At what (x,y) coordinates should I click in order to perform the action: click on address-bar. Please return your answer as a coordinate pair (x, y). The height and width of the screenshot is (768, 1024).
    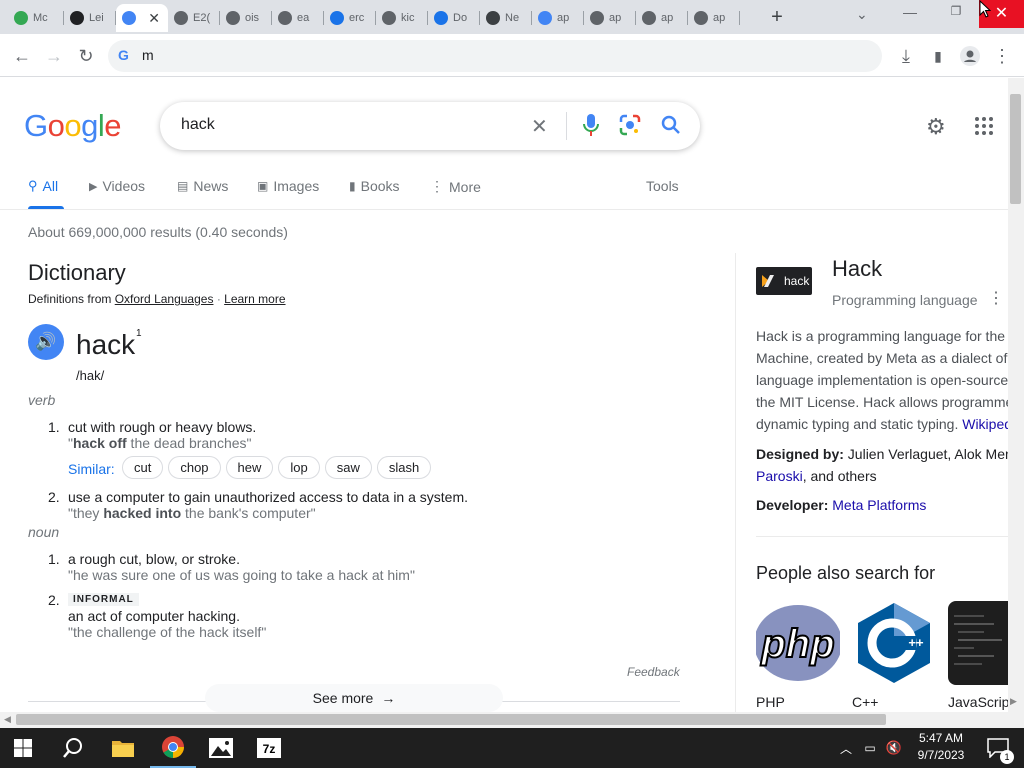
    Looking at the image, I should click on (495, 56).